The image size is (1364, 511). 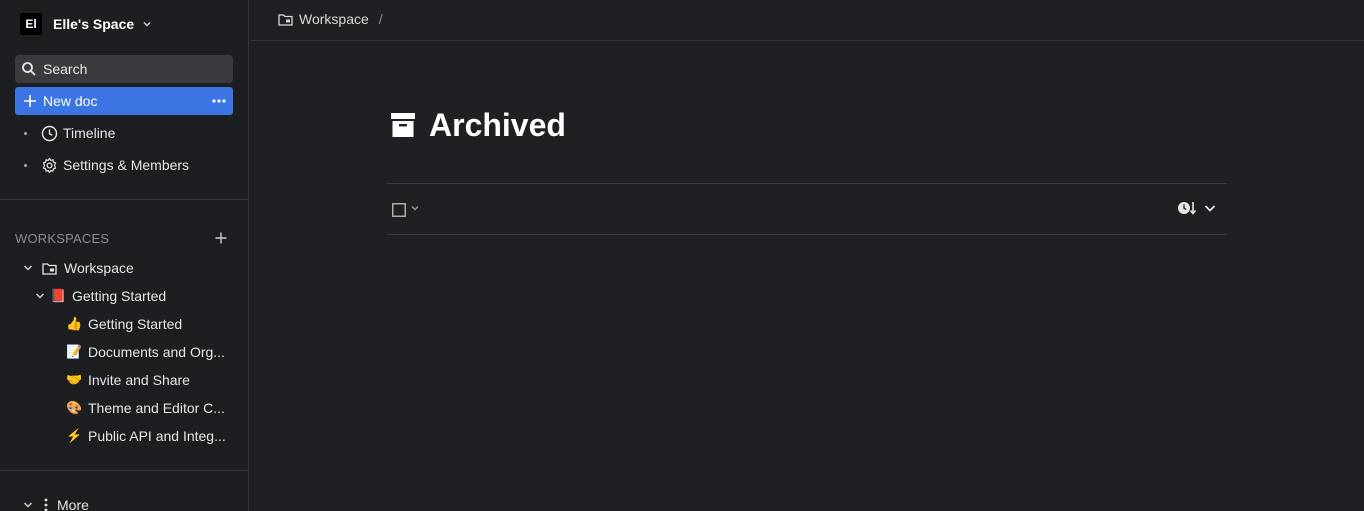 I want to click on plus-icon, so click(x=30, y=101).